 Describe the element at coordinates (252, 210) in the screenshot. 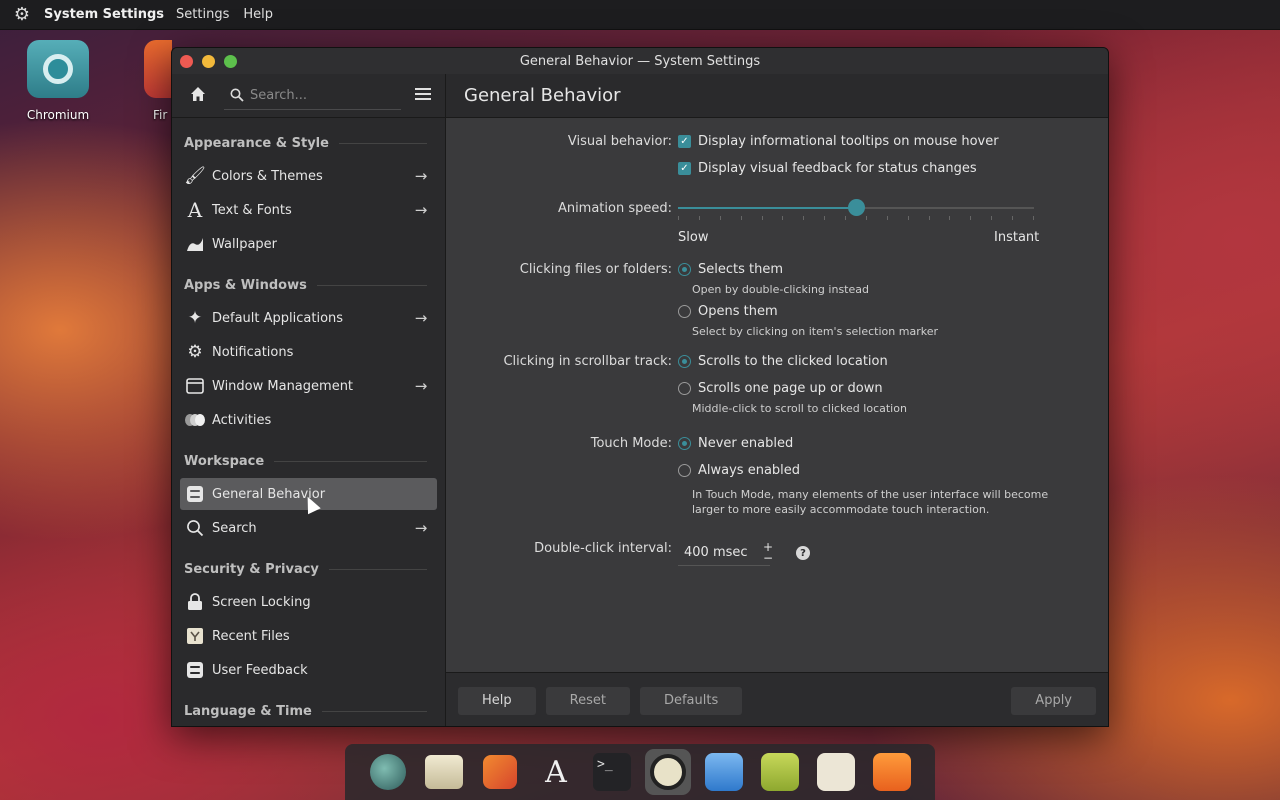

I see `sidebar-item-label: Text & Fonts` at that location.